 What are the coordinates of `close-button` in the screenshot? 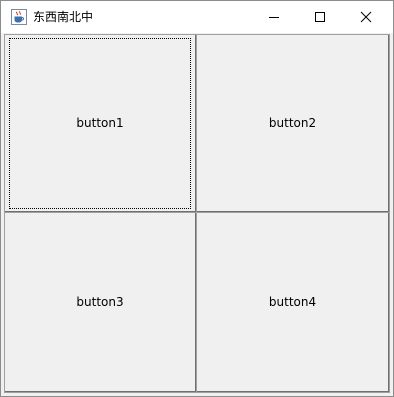 It's located at (366, 17).